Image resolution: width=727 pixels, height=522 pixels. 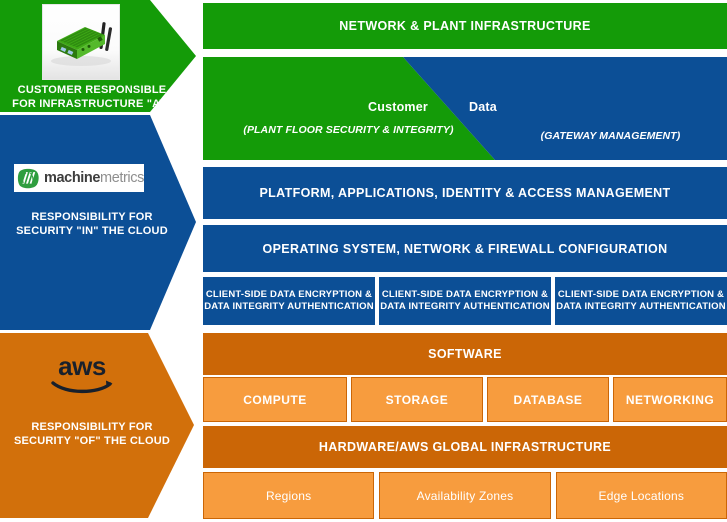 I want to click on row-network-plant-infrastructure: NETWORK & PLANT INFRASTRUCTURE, so click(x=465, y=26).